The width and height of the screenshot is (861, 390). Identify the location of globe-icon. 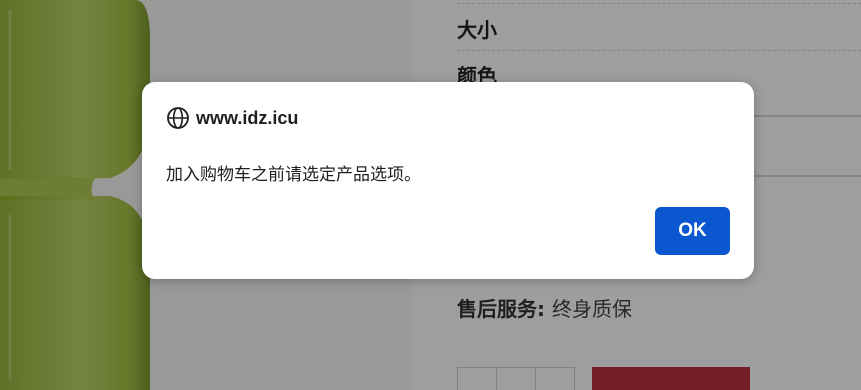
(178, 118).